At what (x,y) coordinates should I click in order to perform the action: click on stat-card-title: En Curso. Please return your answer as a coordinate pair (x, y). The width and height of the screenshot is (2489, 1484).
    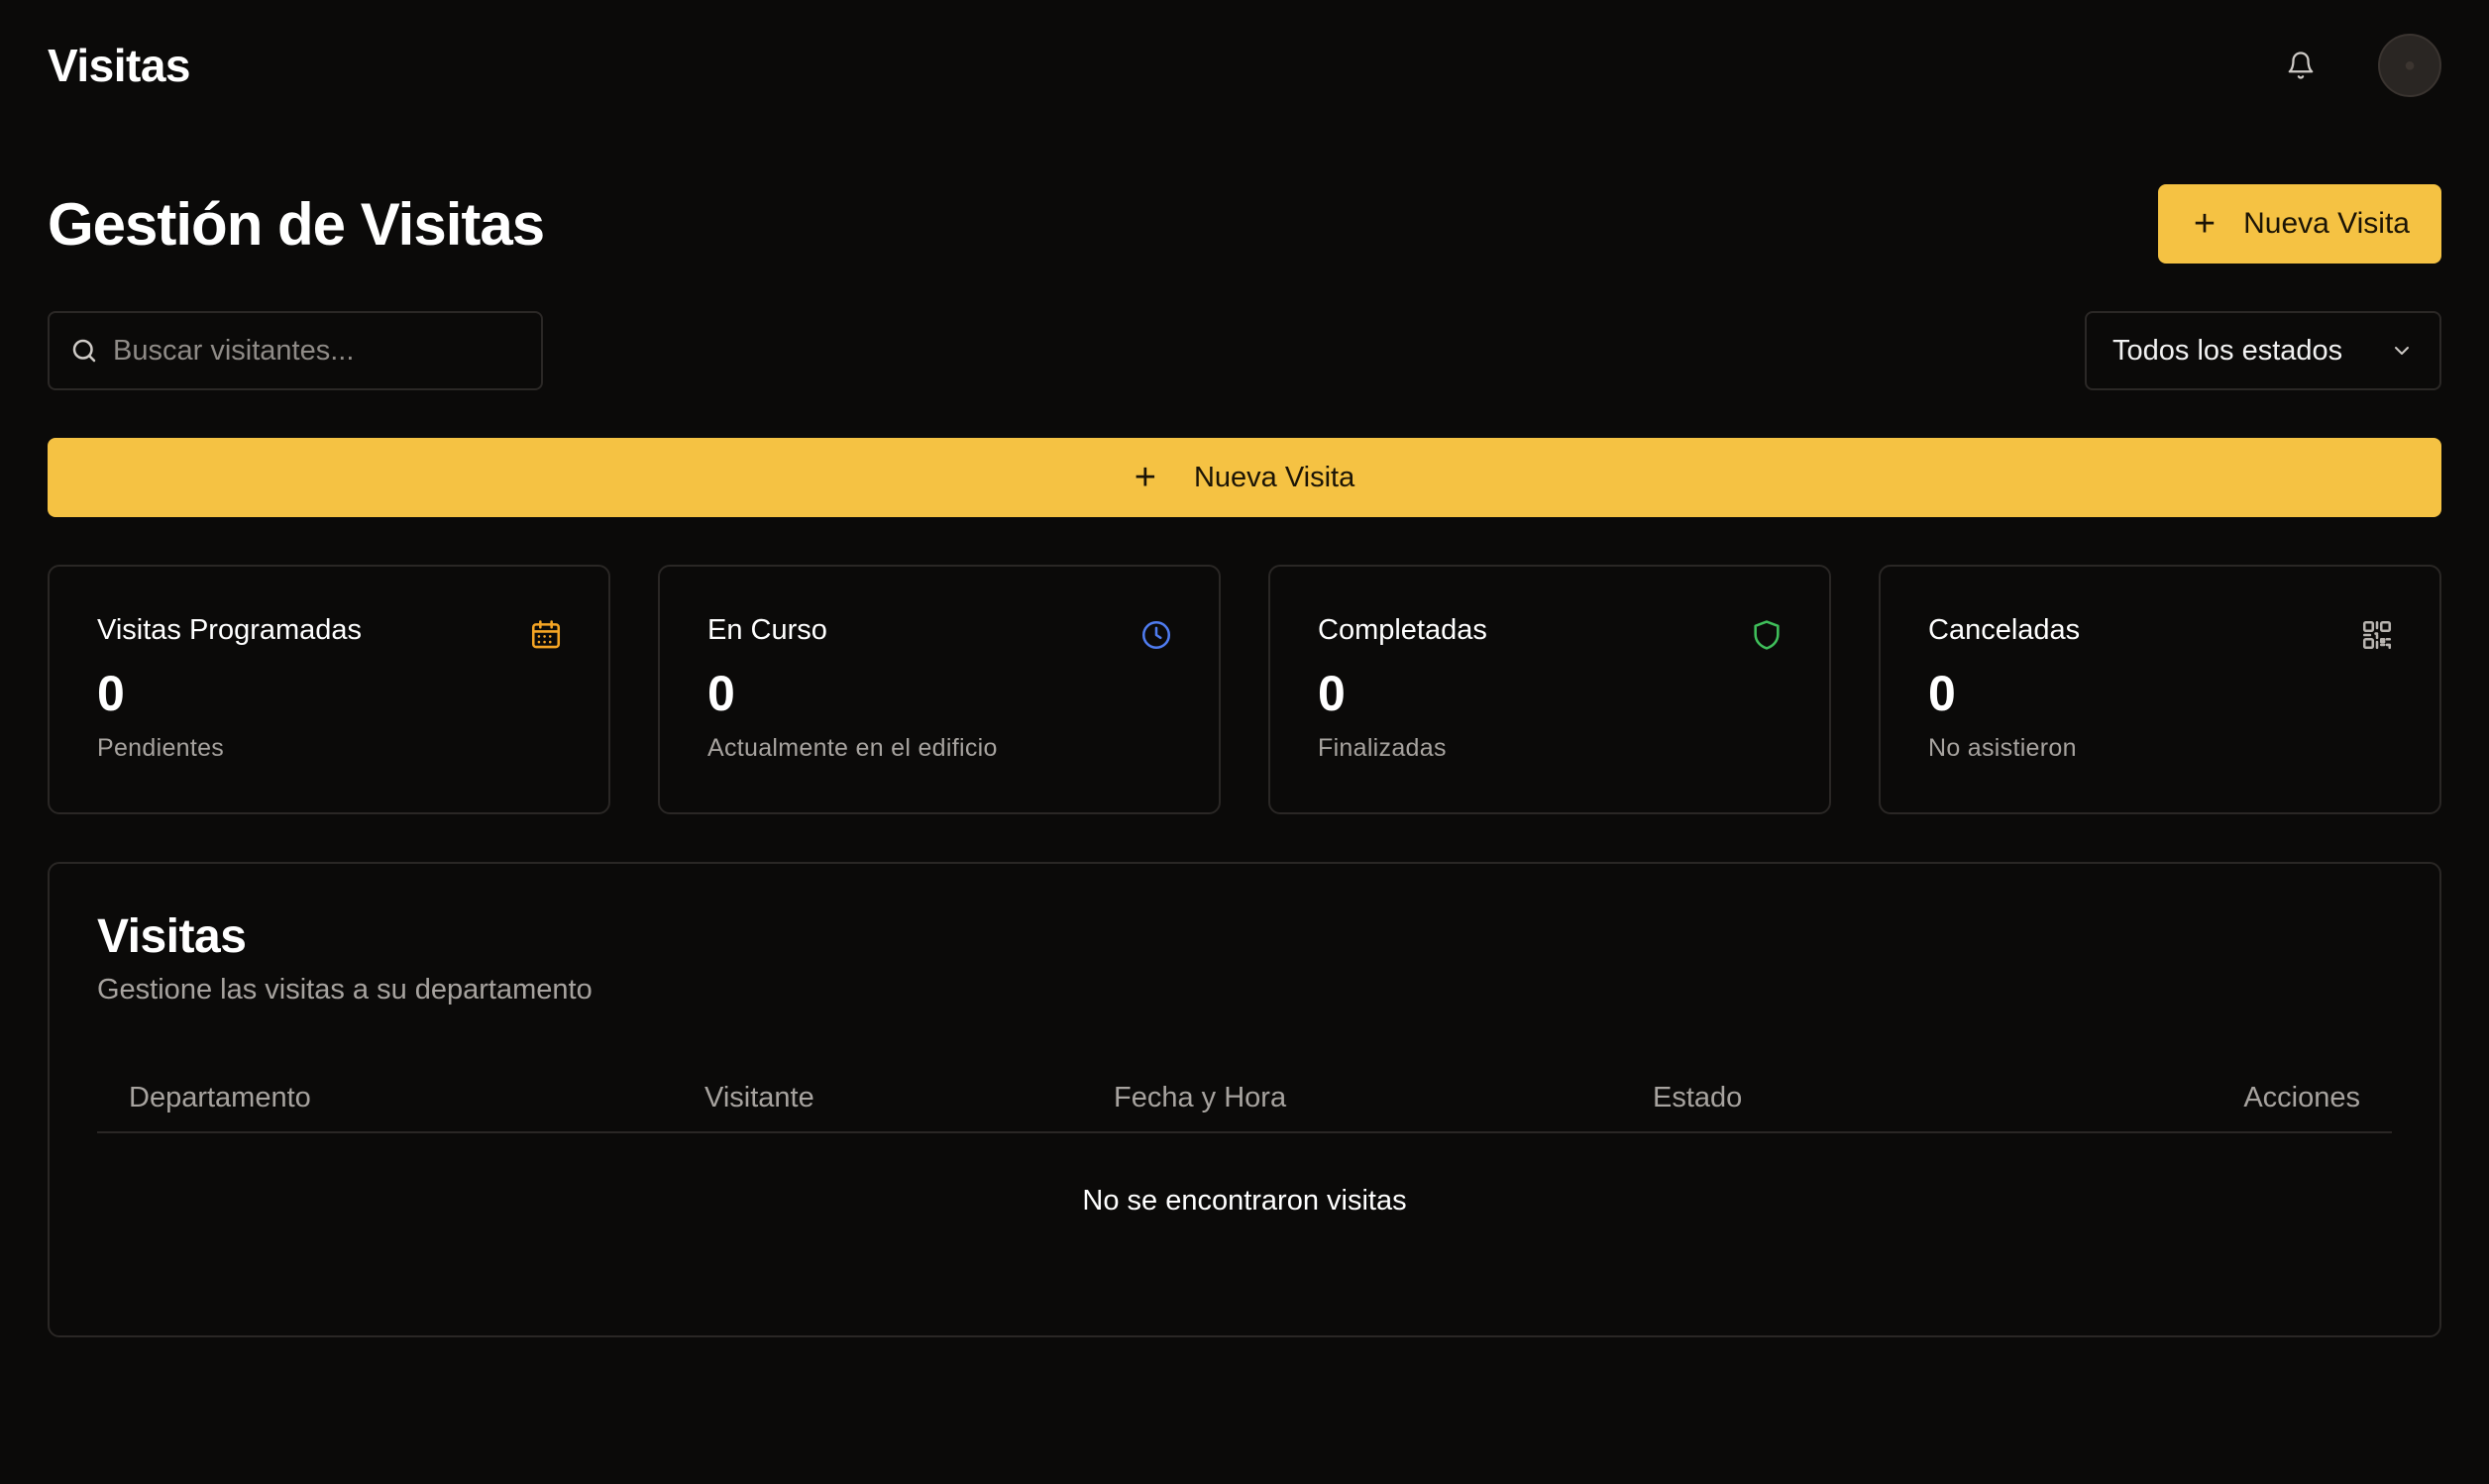
    Looking at the image, I should click on (767, 630).